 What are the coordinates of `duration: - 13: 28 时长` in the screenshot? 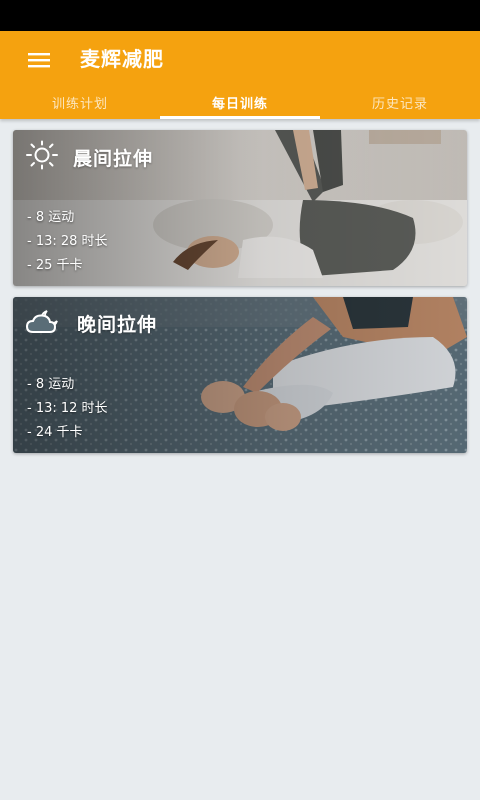 It's located at (67, 241).